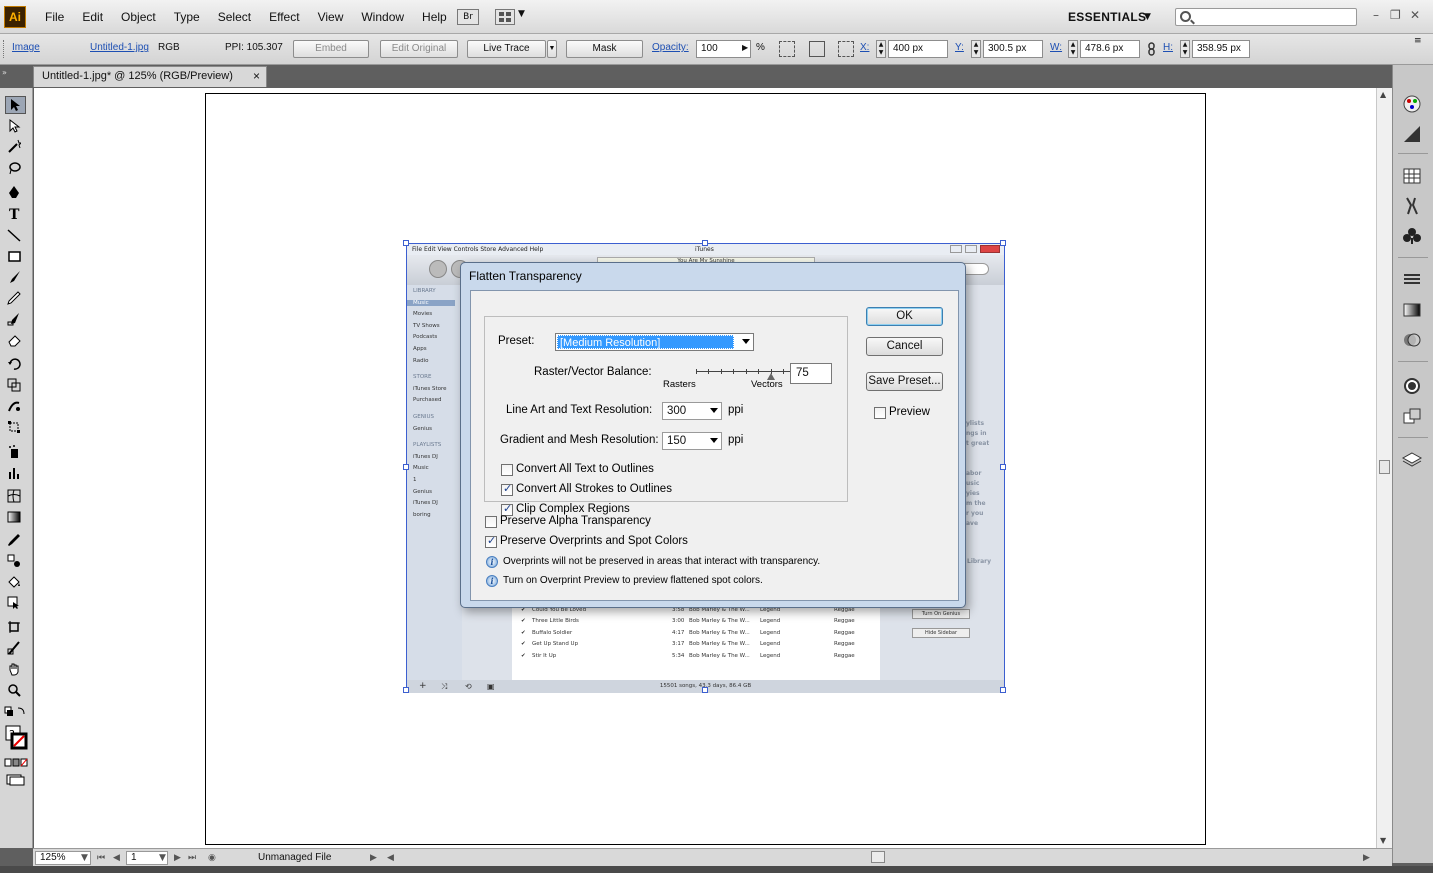 The height and width of the screenshot is (873, 1433). Describe the element at coordinates (1383, 840) in the screenshot. I see `scroll-down-icon: ▼` at that location.